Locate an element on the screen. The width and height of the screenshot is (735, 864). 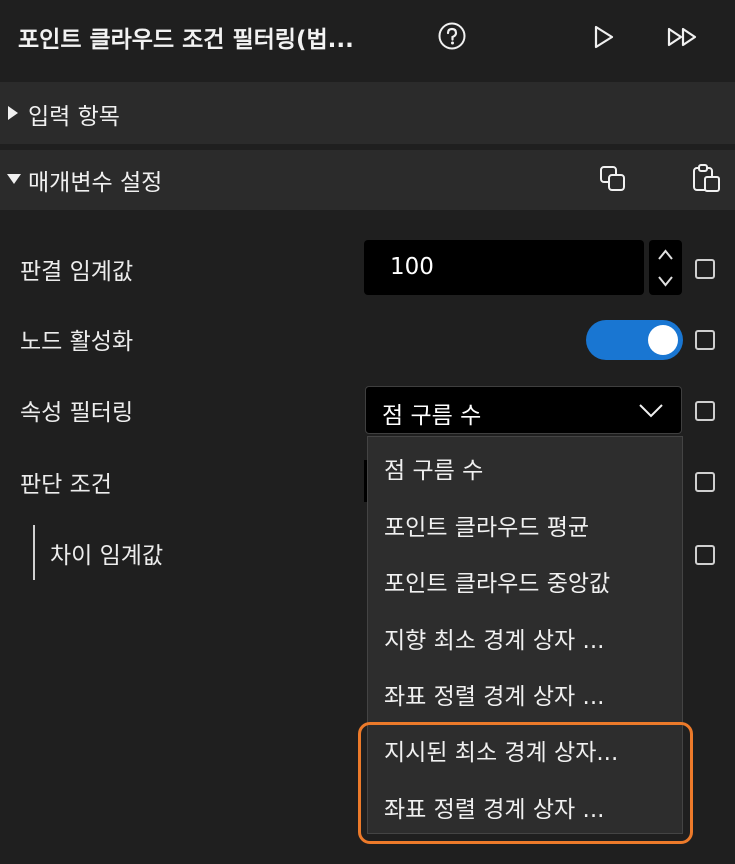
judge-cond-checkbox is located at coordinates (705, 482).